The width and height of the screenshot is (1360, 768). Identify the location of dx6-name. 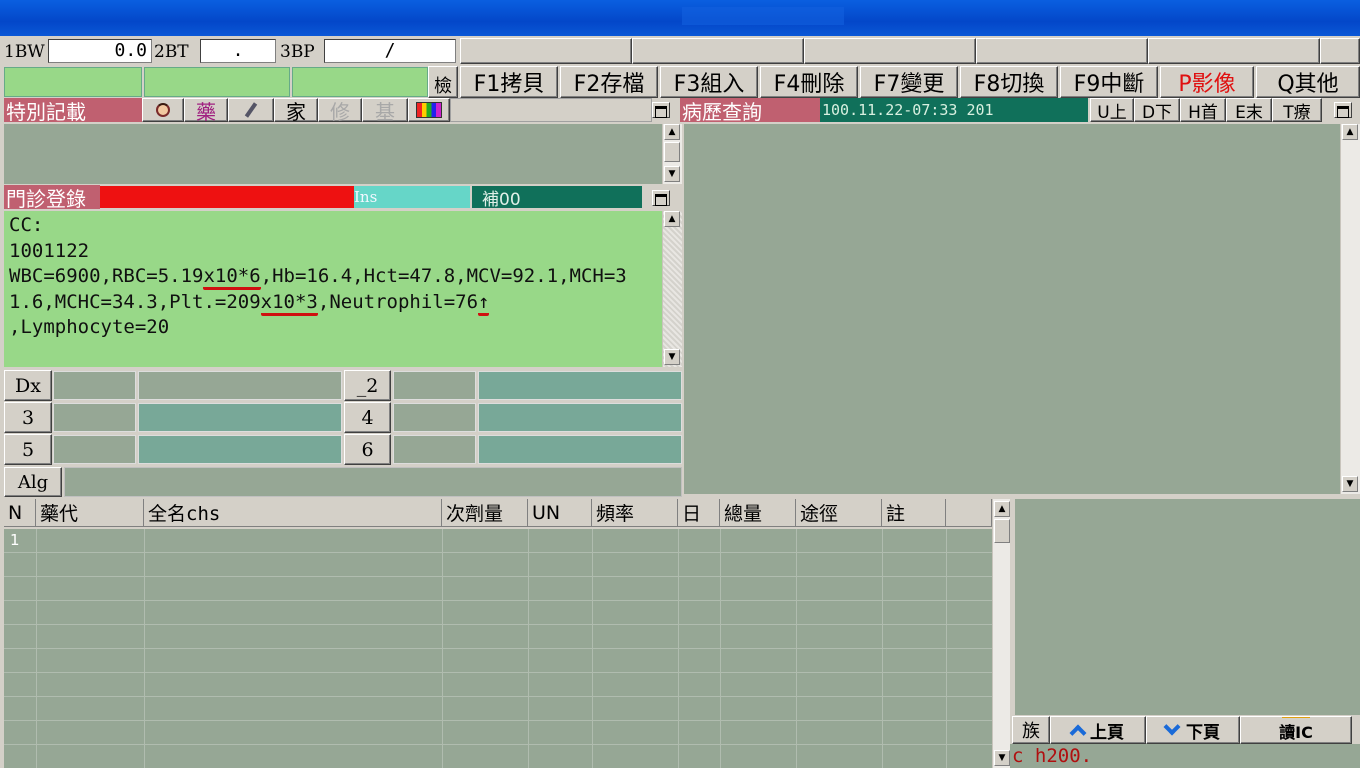
(580, 449).